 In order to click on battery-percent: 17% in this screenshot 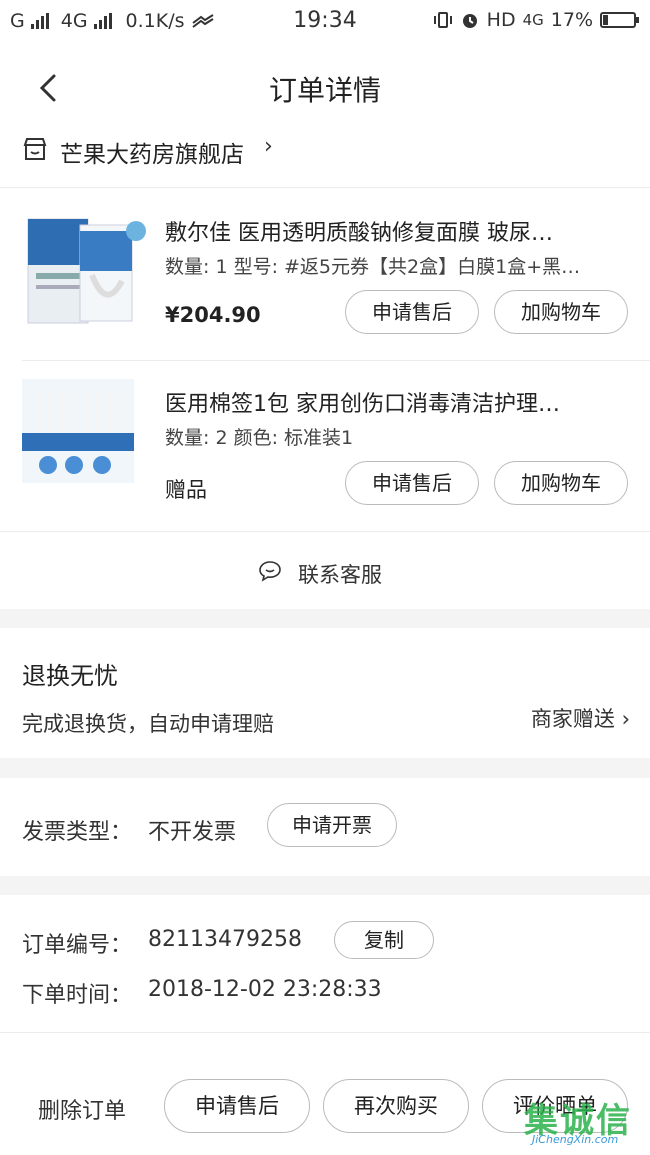, I will do `click(571, 20)`.